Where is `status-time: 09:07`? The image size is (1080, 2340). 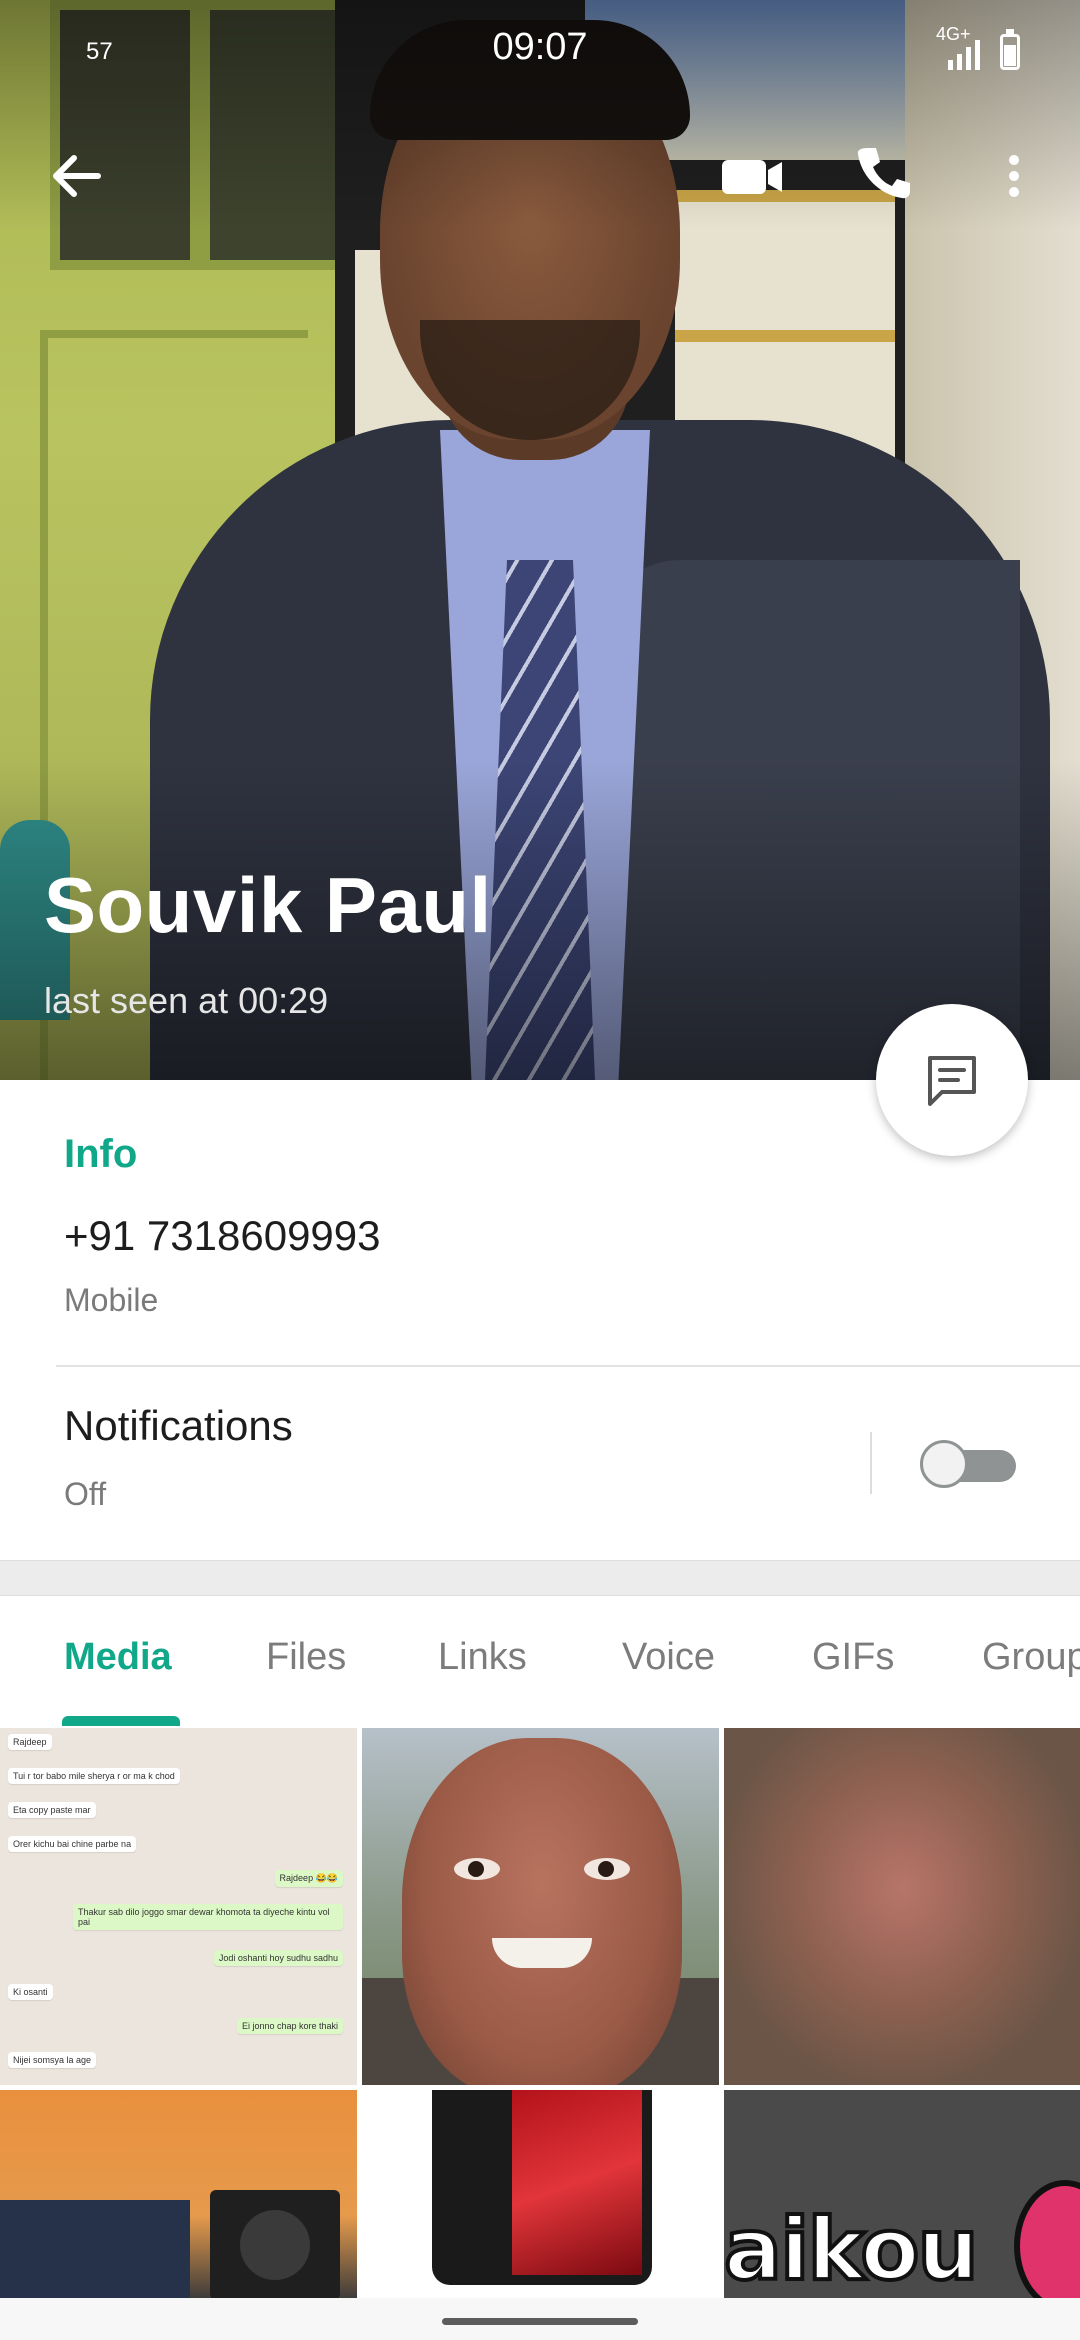
status-time: 09:07 is located at coordinates (540, 47).